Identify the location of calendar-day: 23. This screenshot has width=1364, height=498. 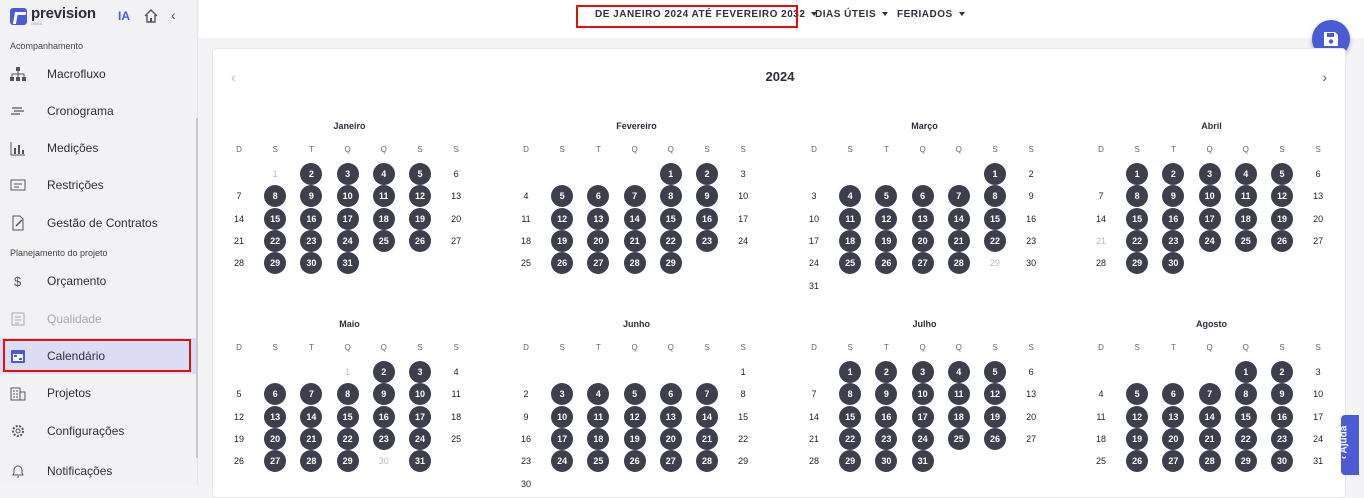
(886, 438).